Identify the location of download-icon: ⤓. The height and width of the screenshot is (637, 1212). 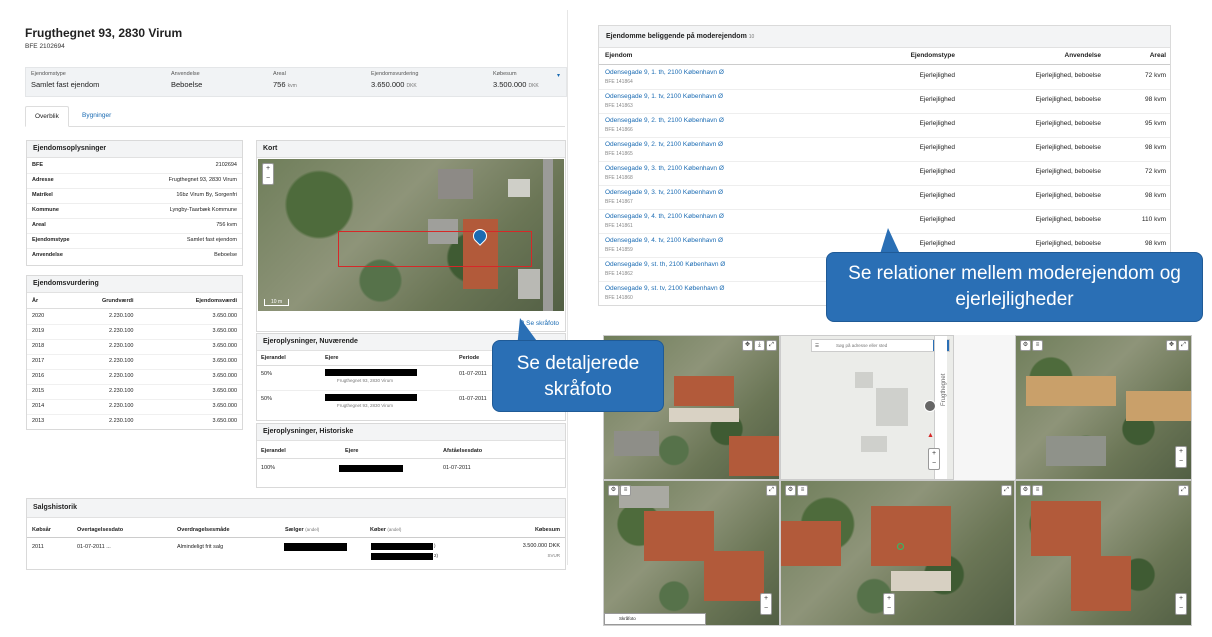
(759, 345).